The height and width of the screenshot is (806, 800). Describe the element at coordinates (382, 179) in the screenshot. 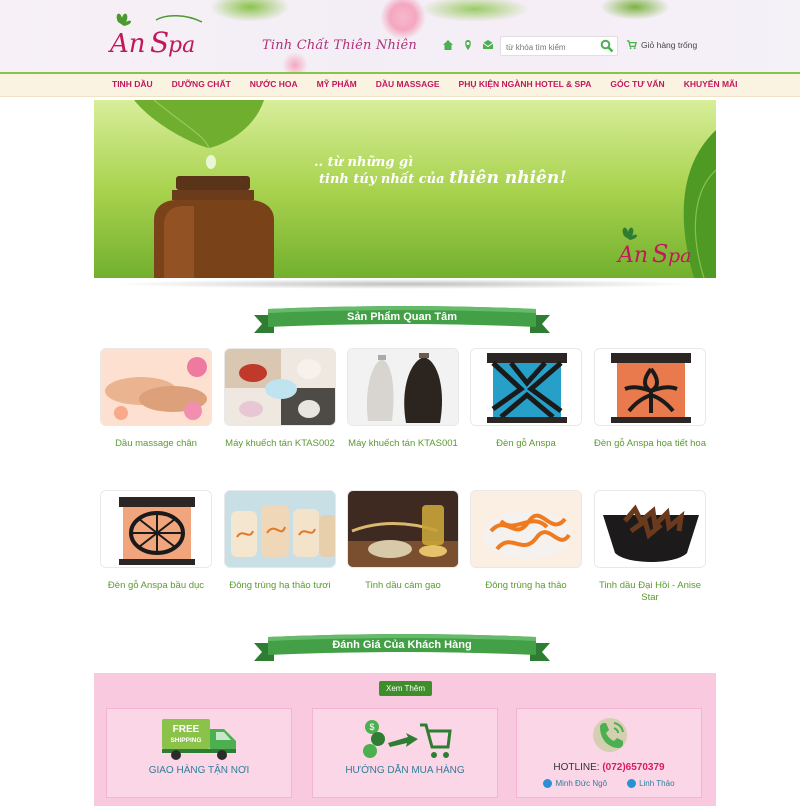

I see `banner-slogan-text: tinh túy nhất của` at that location.